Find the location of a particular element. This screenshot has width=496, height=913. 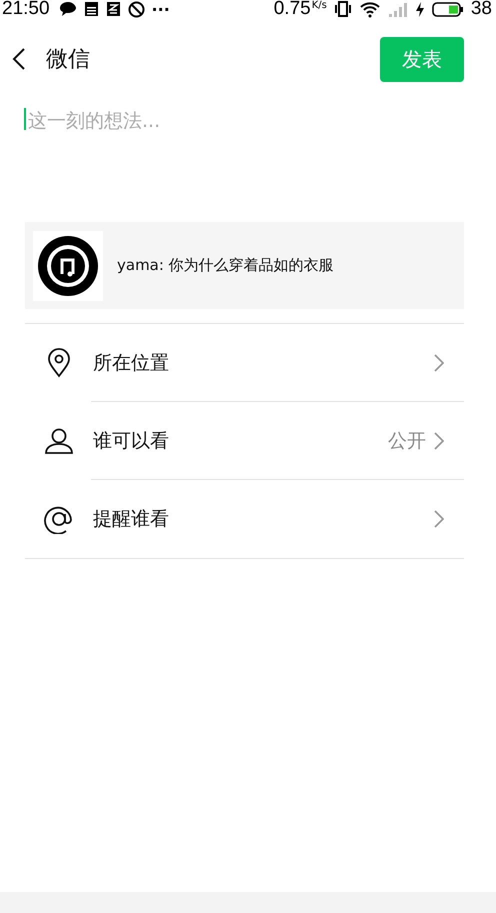

option-value: 公开 is located at coordinates (407, 441).